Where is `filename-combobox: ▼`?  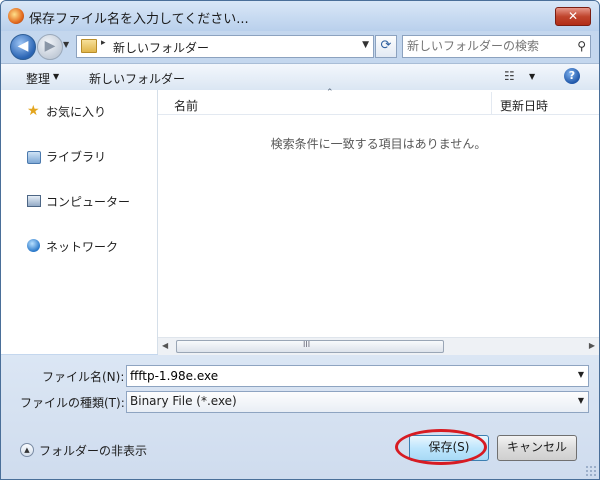
filename-combobox: ▼ is located at coordinates (357, 376).